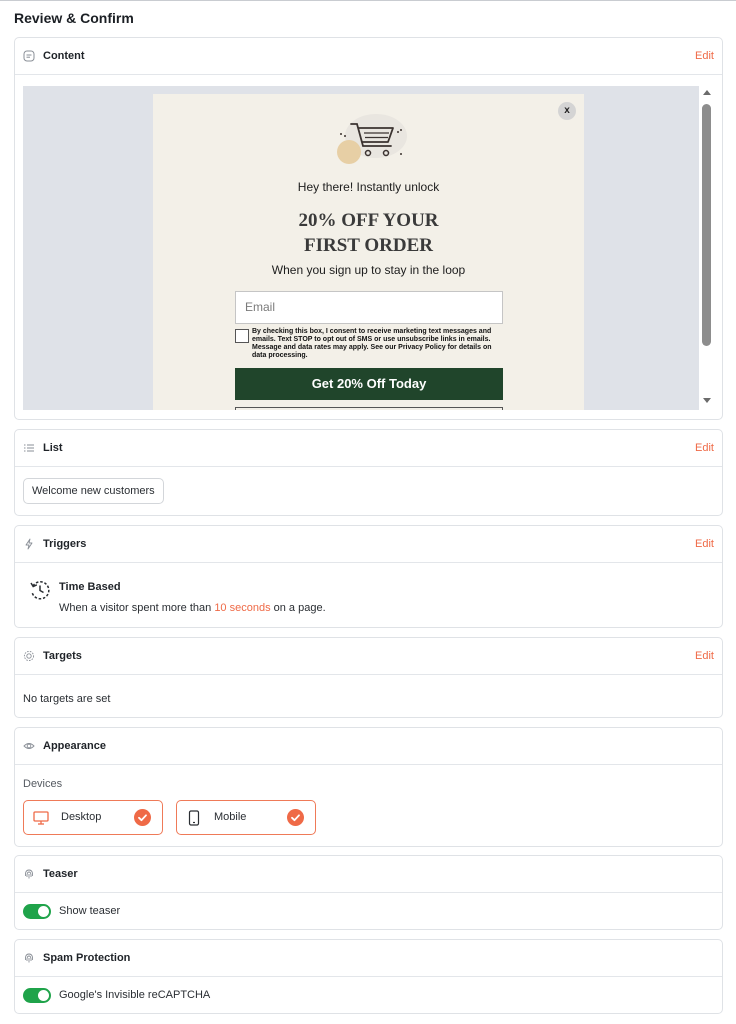  I want to click on scroll-down-arrow-icon, so click(707, 400).